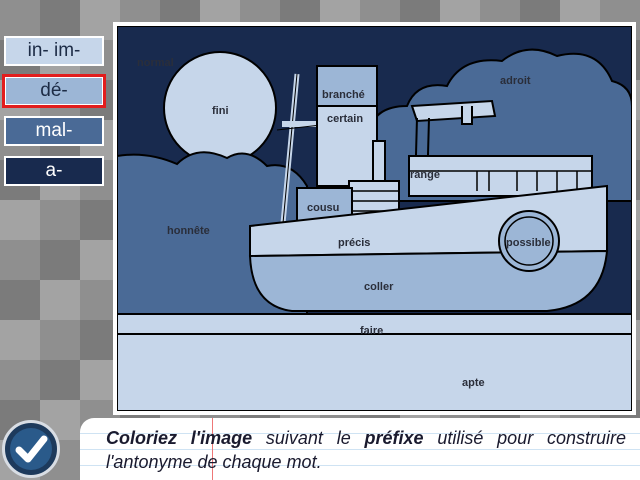 The height and width of the screenshot is (480, 640). Describe the element at coordinates (54, 131) in the screenshot. I see `prefix-button-mal: mal-` at that location.